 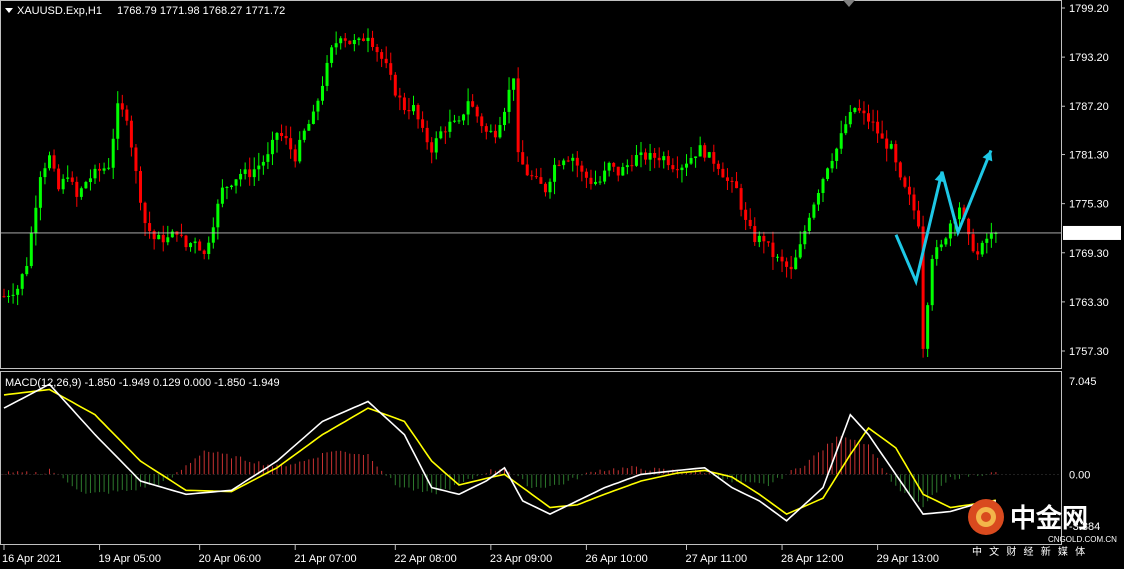 What do you see at coordinates (1088, 234) in the screenshot?
I see `current-price-value: 1771.72` at bounding box center [1088, 234].